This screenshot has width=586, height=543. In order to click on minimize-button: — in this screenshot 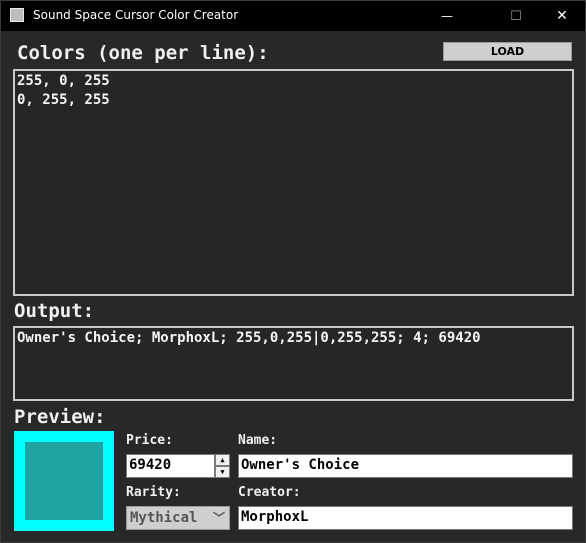, I will do `click(447, 16)`.